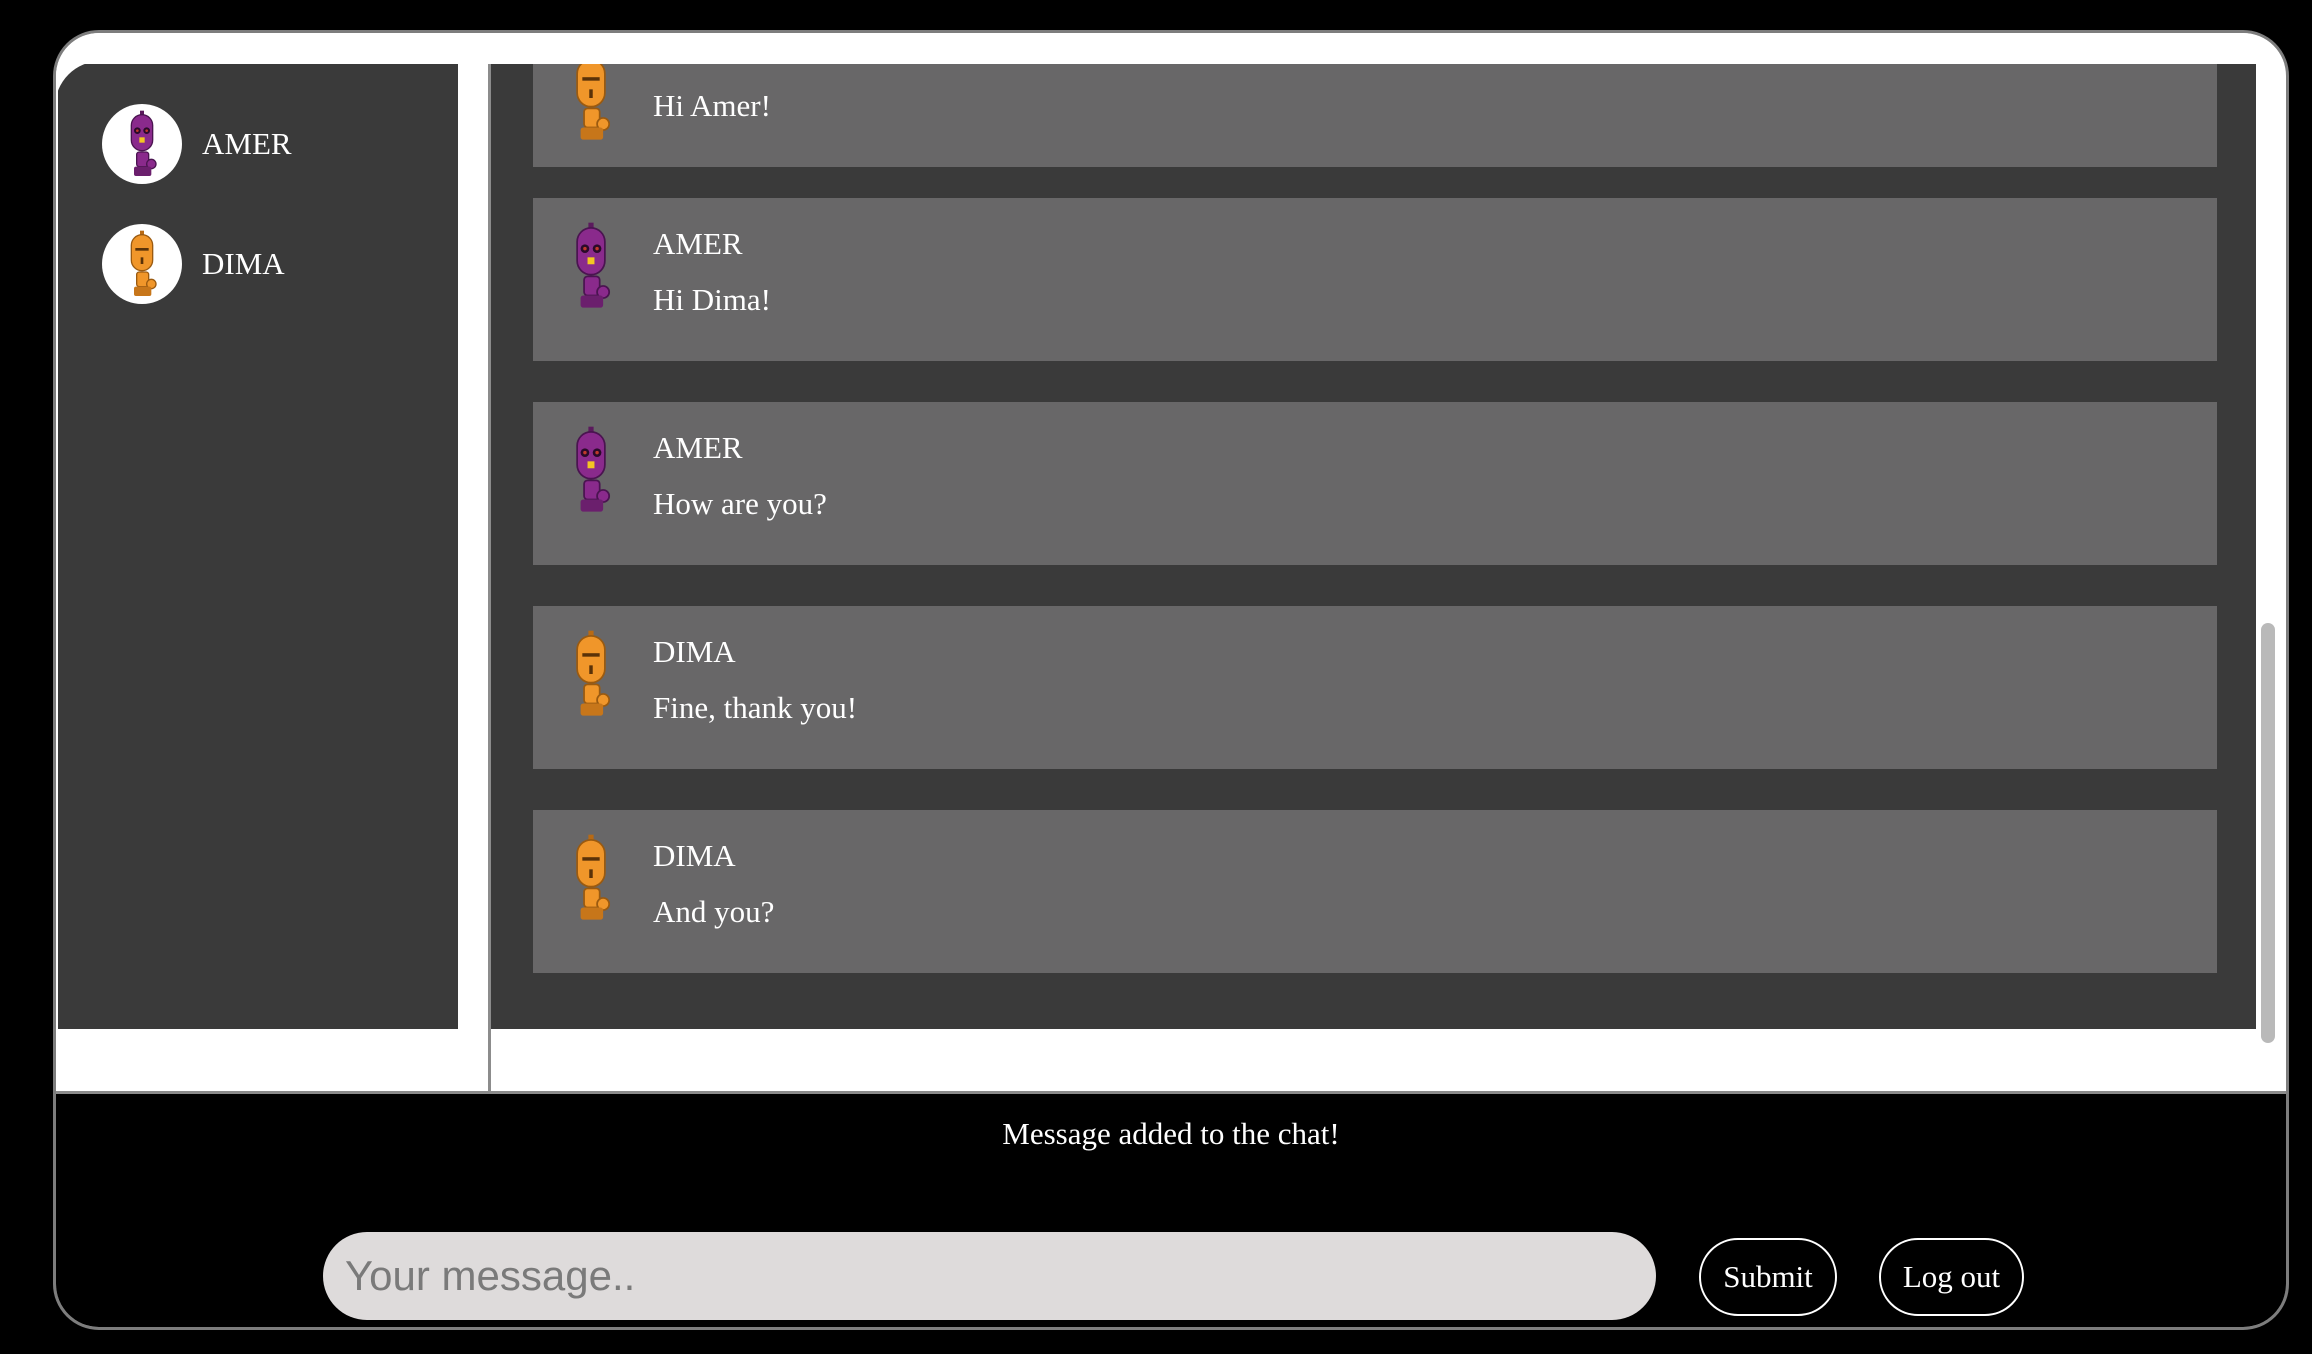  What do you see at coordinates (755, 707) in the screenshot?
I see `message-text: Fine, thank you!` at bounding box center [755, 707].